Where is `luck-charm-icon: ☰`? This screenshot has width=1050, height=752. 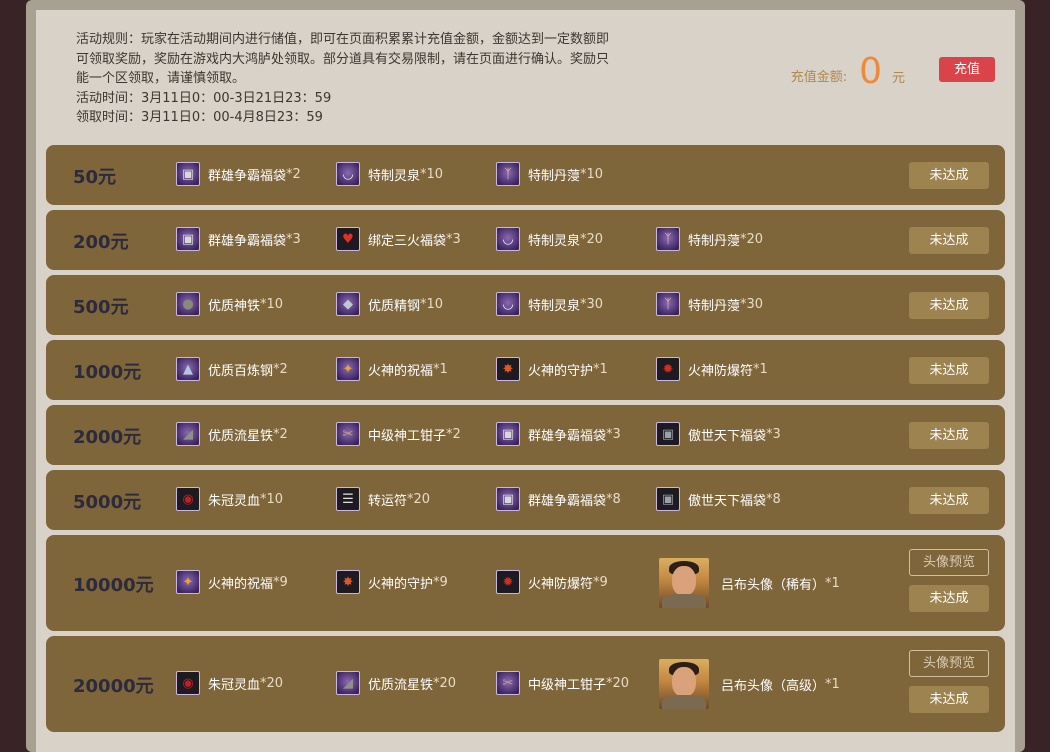
luck-charm-icon: ☰ is located at coordinates (348, 499).